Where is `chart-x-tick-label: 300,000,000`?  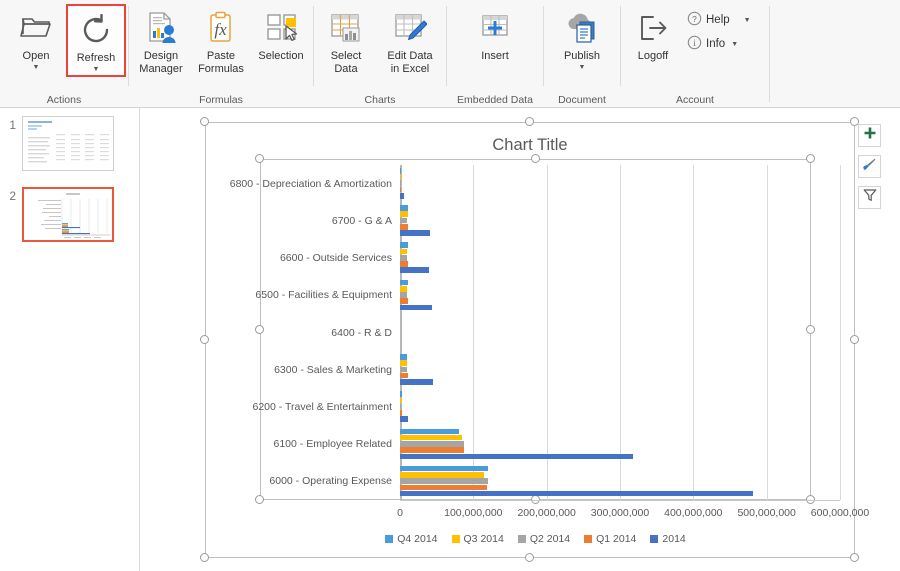
chart-x-tick-label: 300,000,000 is located at coordinates (620, 513).